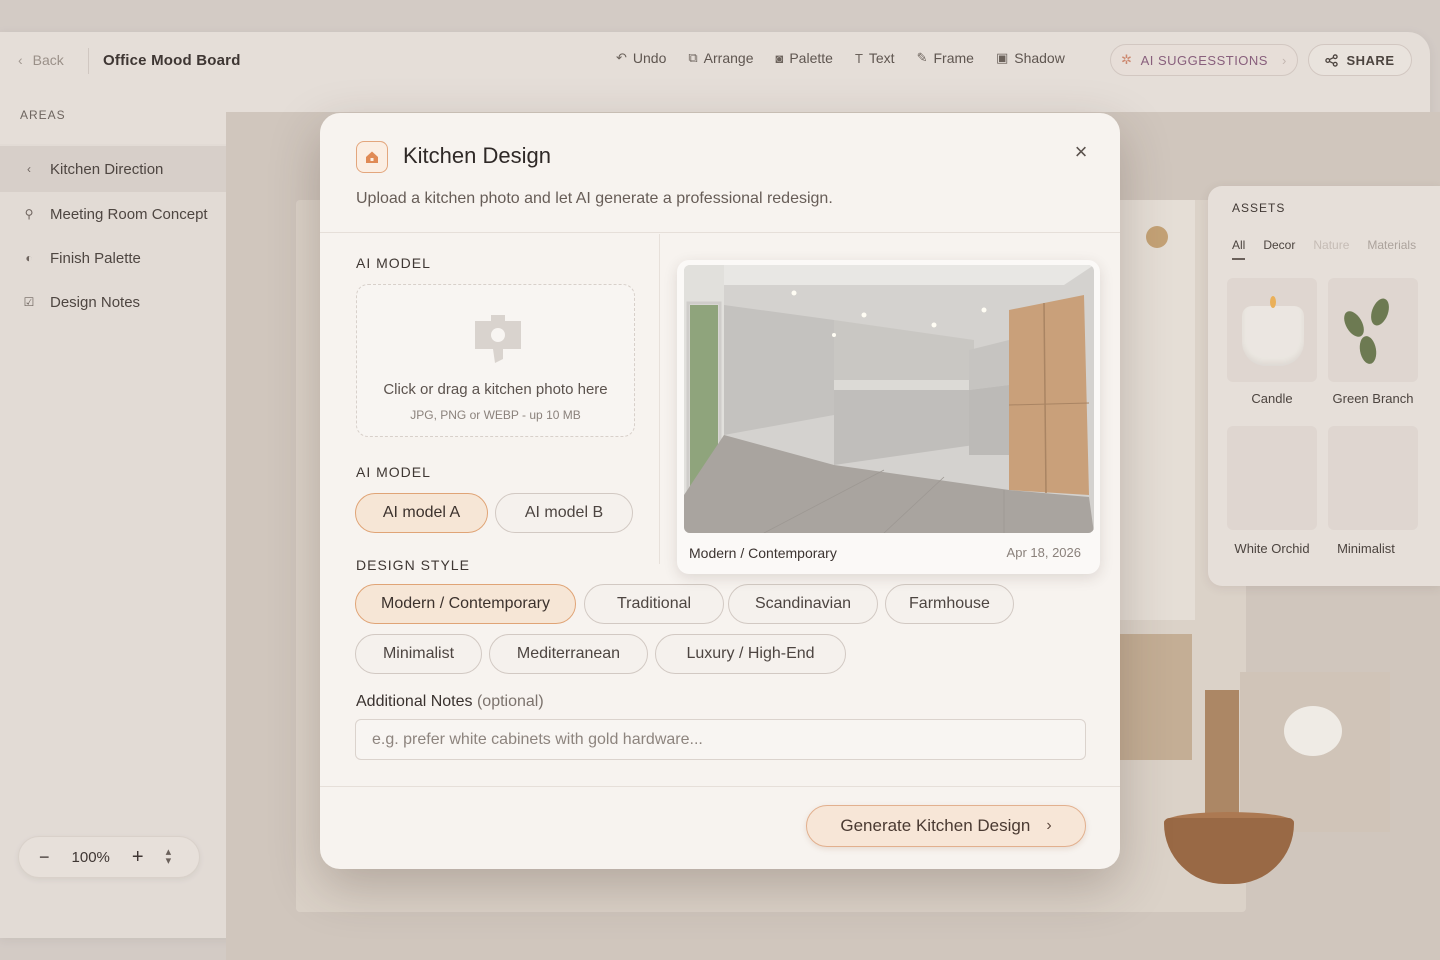 The height and width of the screenshot is (960, 1440). Describe the element at coordinates (421, 513) in the screenshot. I see `model-option-a: AI model A` at that location.